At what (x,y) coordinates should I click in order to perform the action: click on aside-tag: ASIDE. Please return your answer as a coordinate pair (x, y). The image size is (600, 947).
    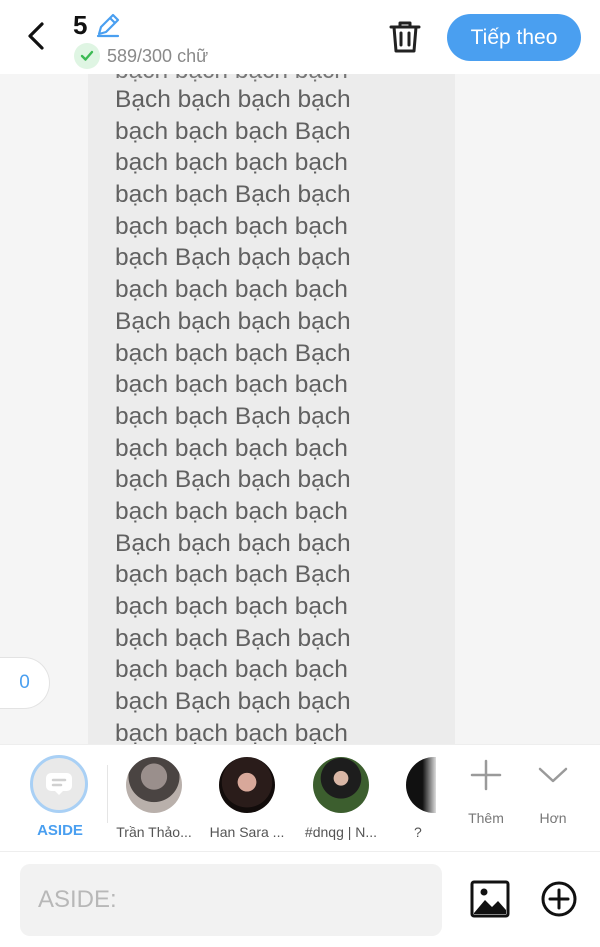
    Looking at the image, I should click on (60, 797).